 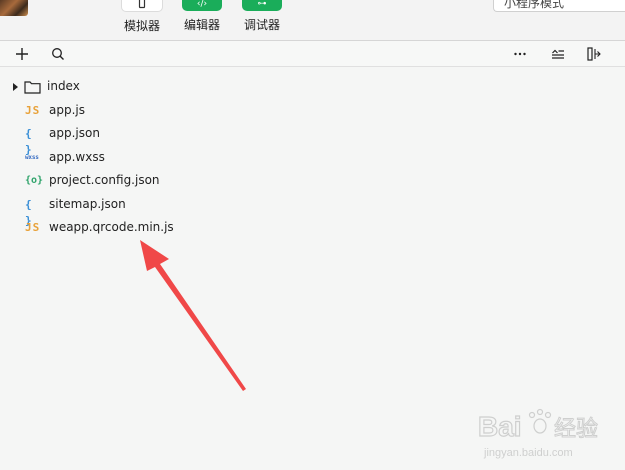 I want to click on file-name: app.js, so click(x=67, y=109).